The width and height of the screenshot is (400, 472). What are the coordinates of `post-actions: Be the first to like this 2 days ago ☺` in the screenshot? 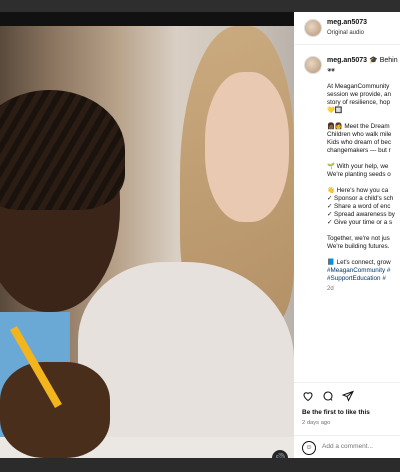 It's located at (347, 420).